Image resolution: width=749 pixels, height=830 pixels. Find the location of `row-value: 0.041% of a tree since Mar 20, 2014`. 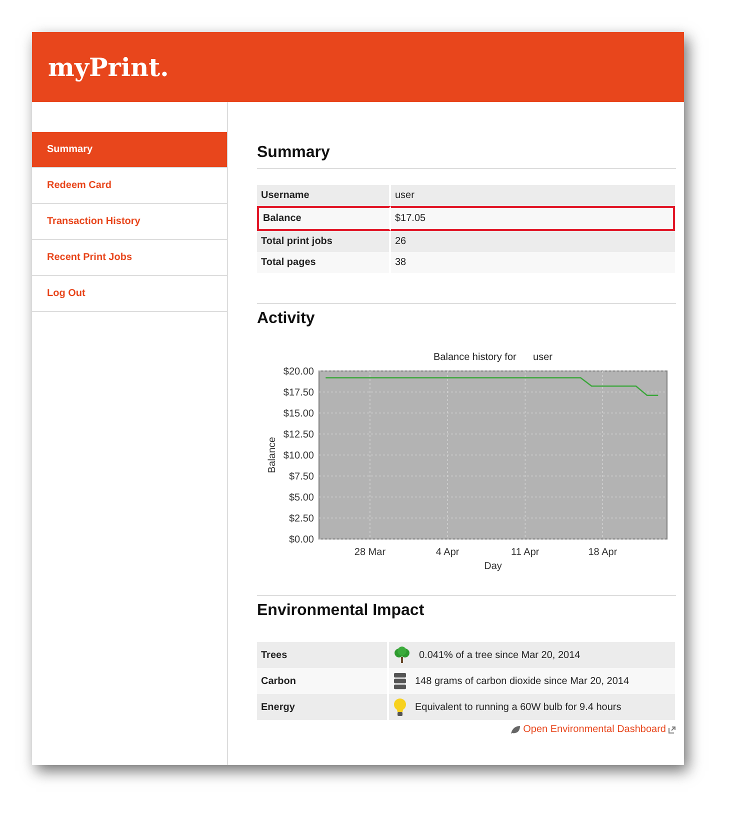

row-value: 0.041% of a tree since Mar 20, 2014 is located at coordinates (499, 655).